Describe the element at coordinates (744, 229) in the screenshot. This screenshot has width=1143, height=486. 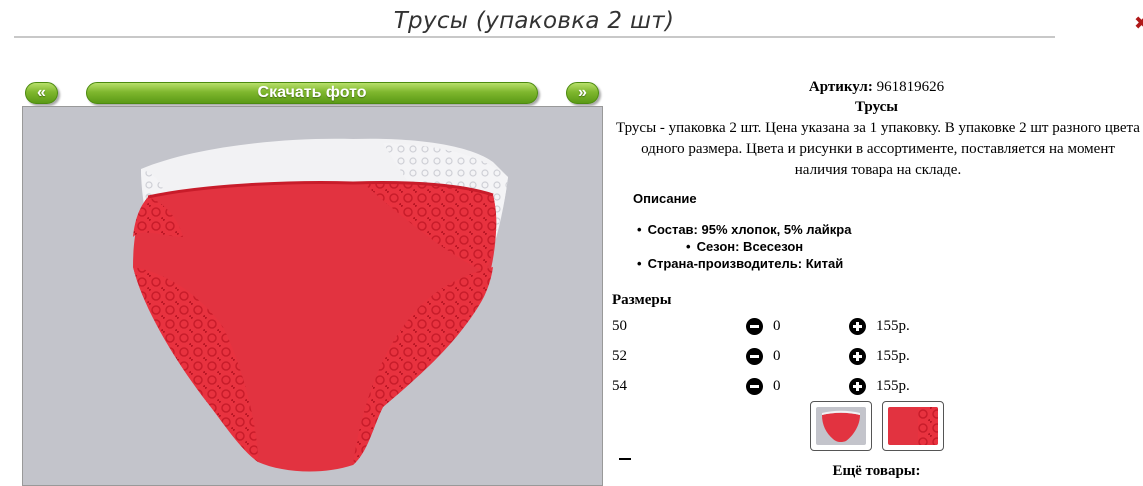
I see `list-item: Состав: 95% хлопок, 5% лайкра` at that location.